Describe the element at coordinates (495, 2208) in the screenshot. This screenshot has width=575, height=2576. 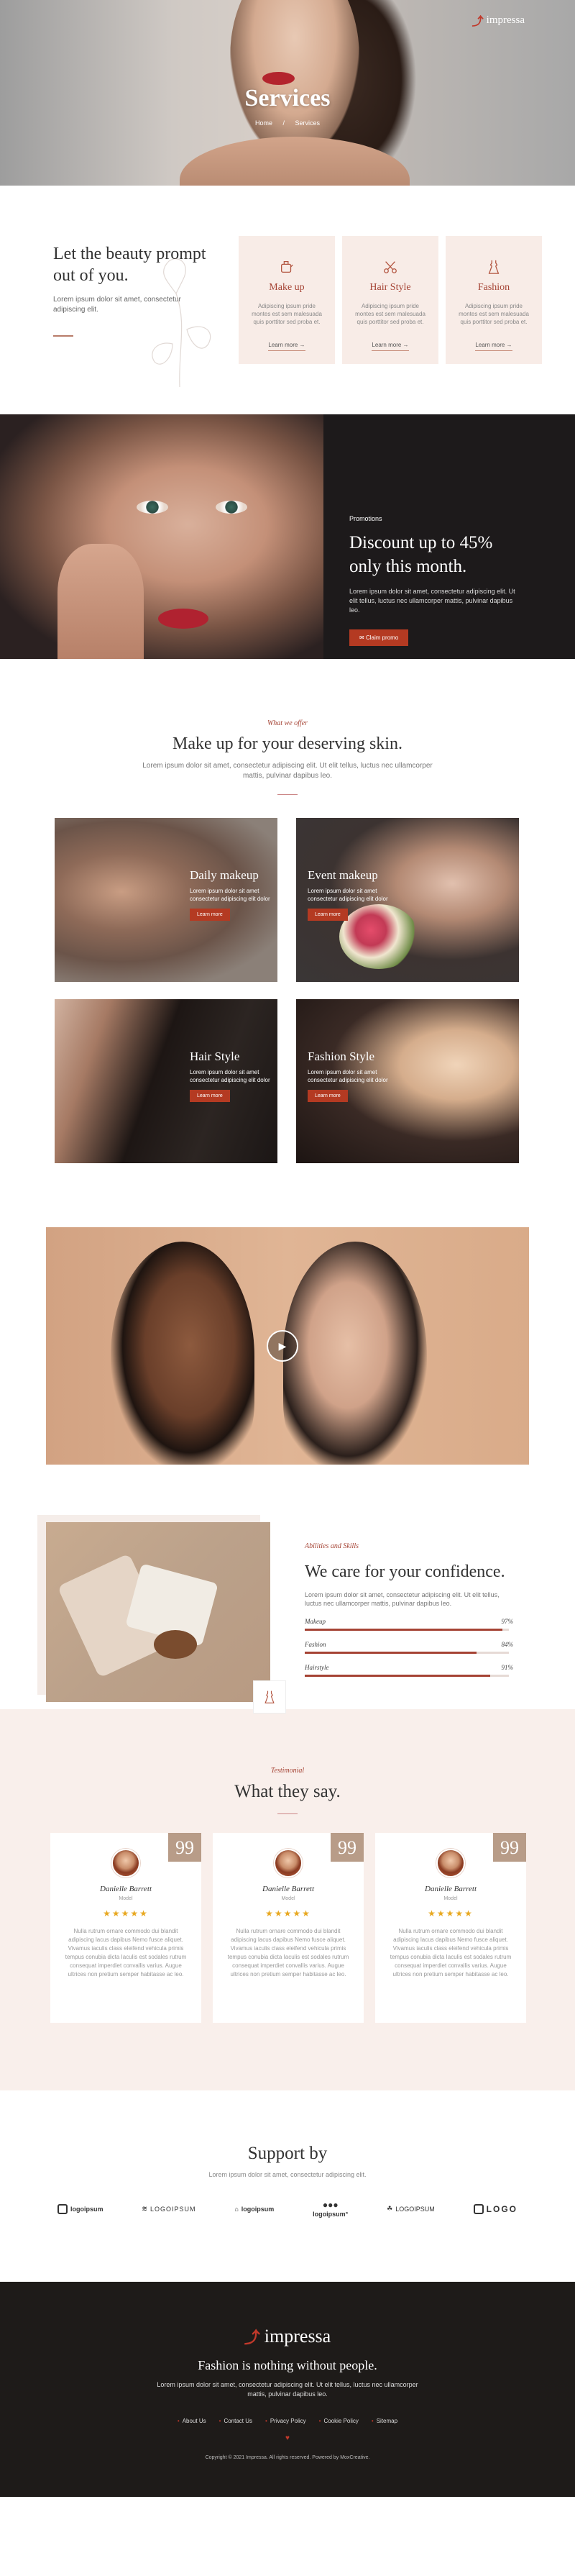
I see `partner-logo: LOGO` at that location.